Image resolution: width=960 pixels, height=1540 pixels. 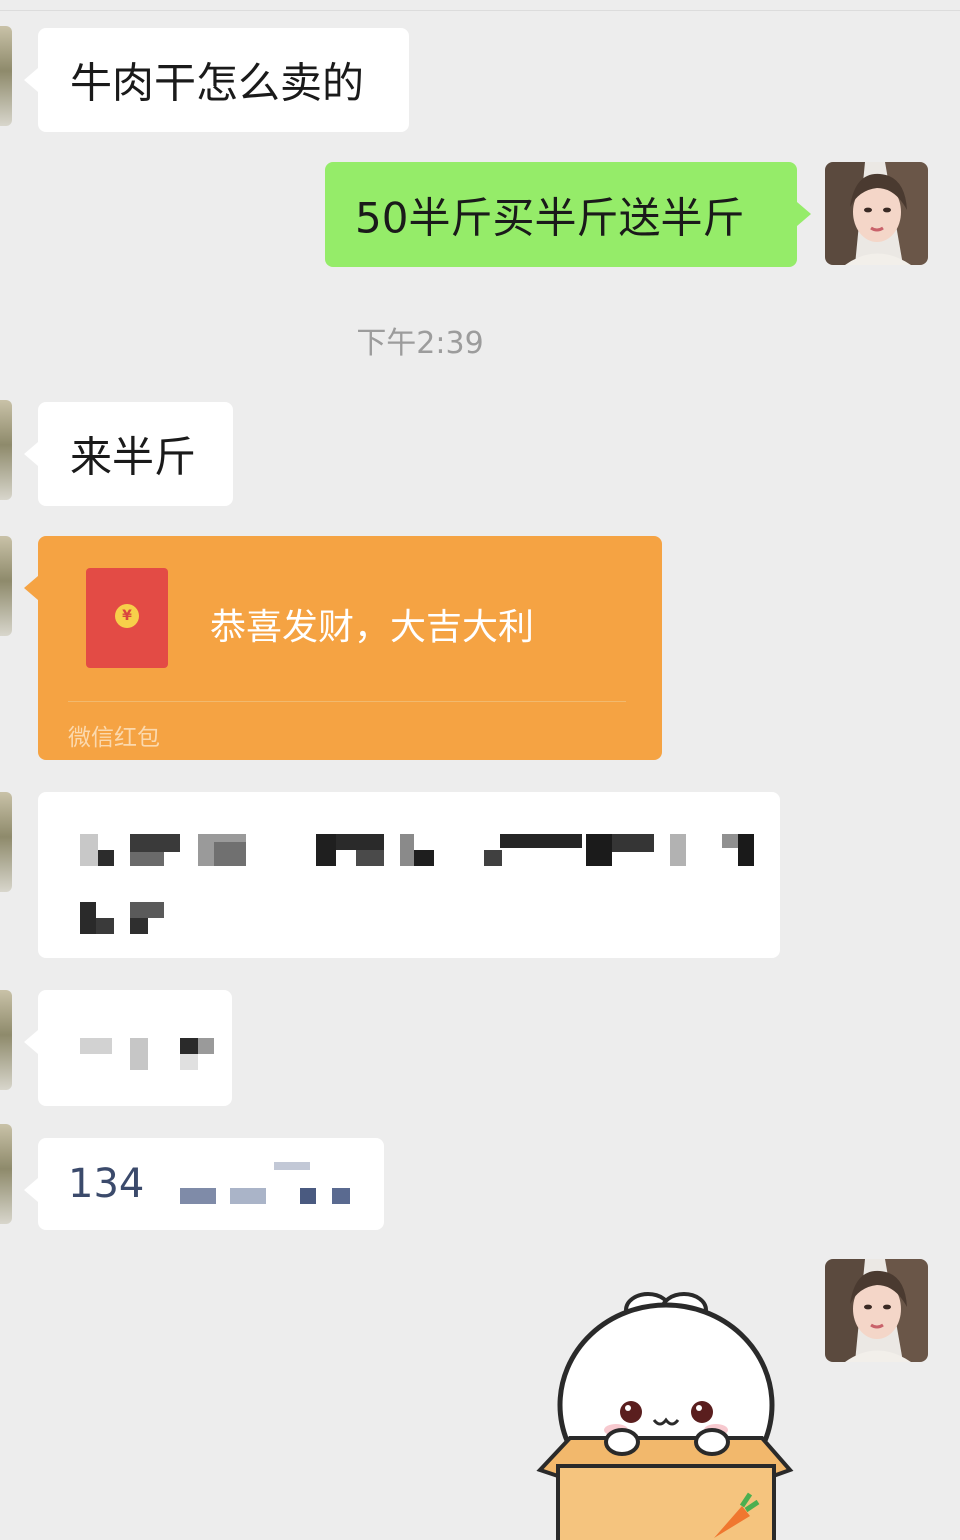 What do you see at coordinates (372, 627) in the screenshot?
I see `red-packet-title: 恭喜发财，大吉大利` at bounding box center [372, 627].